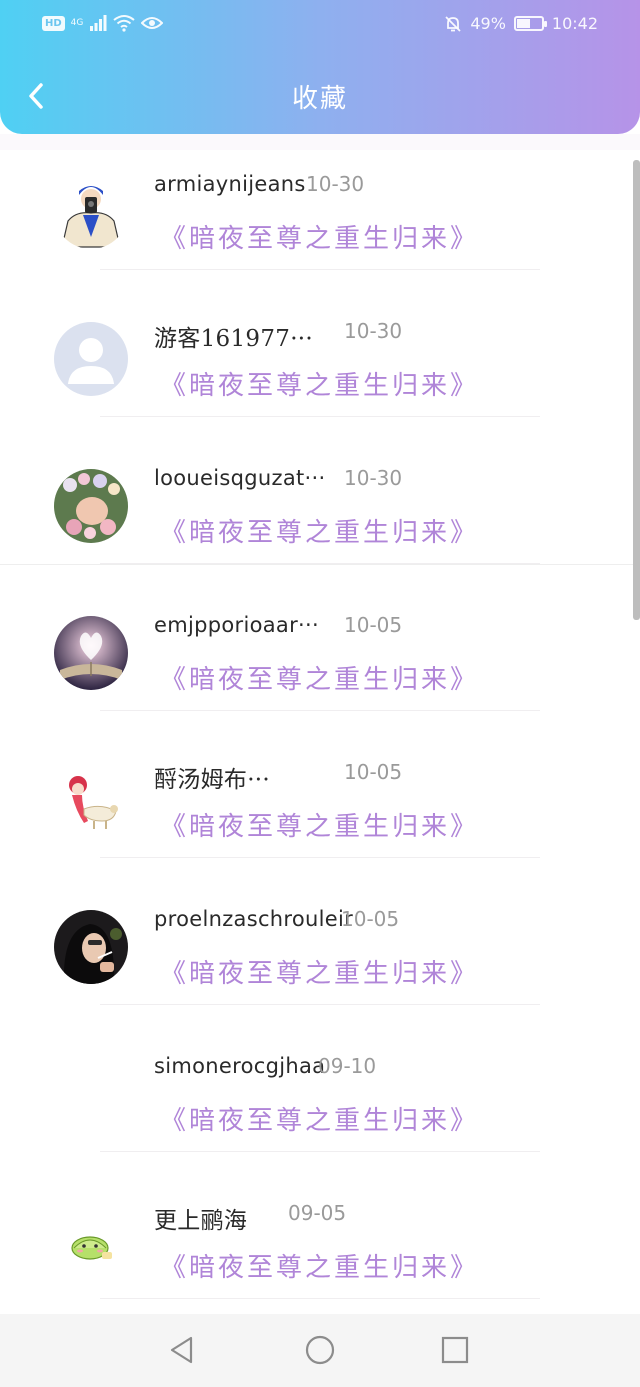 The height and width of the screenshot is (1387, 640). I want to click on status-bar-right: 49% 10:42, so click(521, 23).